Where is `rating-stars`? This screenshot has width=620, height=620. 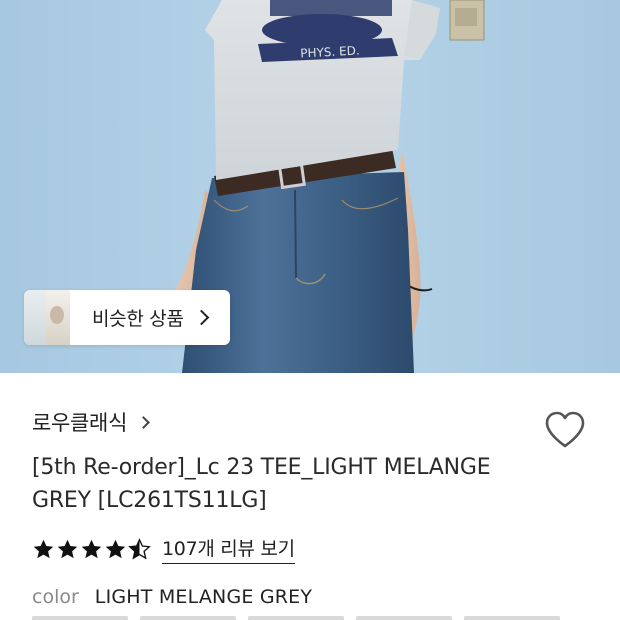 rating-stars is located at coordinates (92, 549).